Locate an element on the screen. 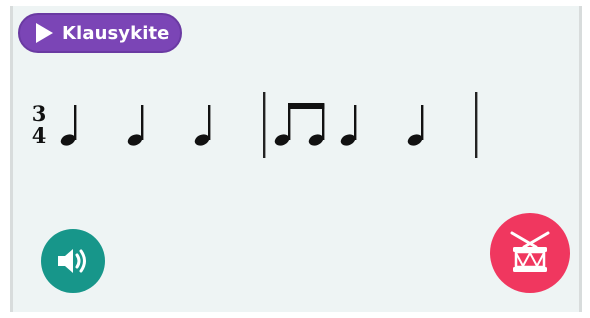 The width and height of the screenshot is (590, 318). sound-button is located at coordinates (73, 261).